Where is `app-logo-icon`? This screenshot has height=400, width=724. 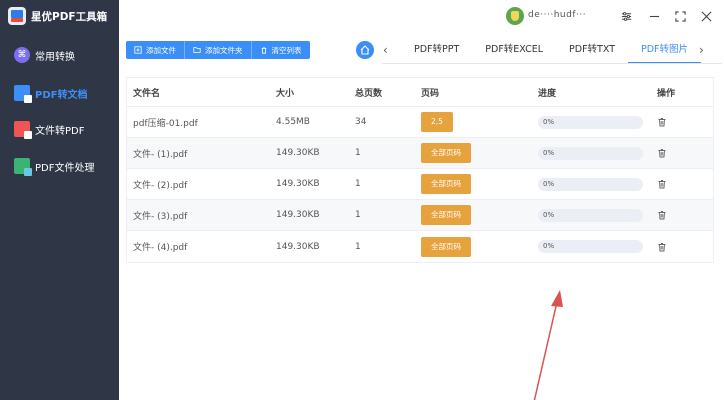 app-logo-icon is located at coordinates (17, 16).